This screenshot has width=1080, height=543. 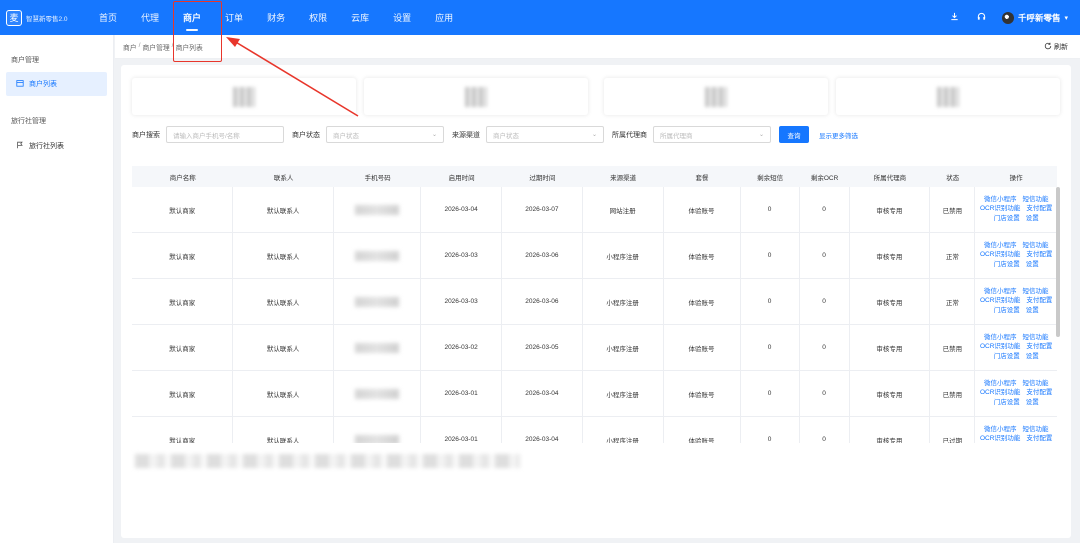 What do you see at coordinates (377, 178) in the screenshot?
I see `column-header: 手机号码` at bounding box center [377, 178].